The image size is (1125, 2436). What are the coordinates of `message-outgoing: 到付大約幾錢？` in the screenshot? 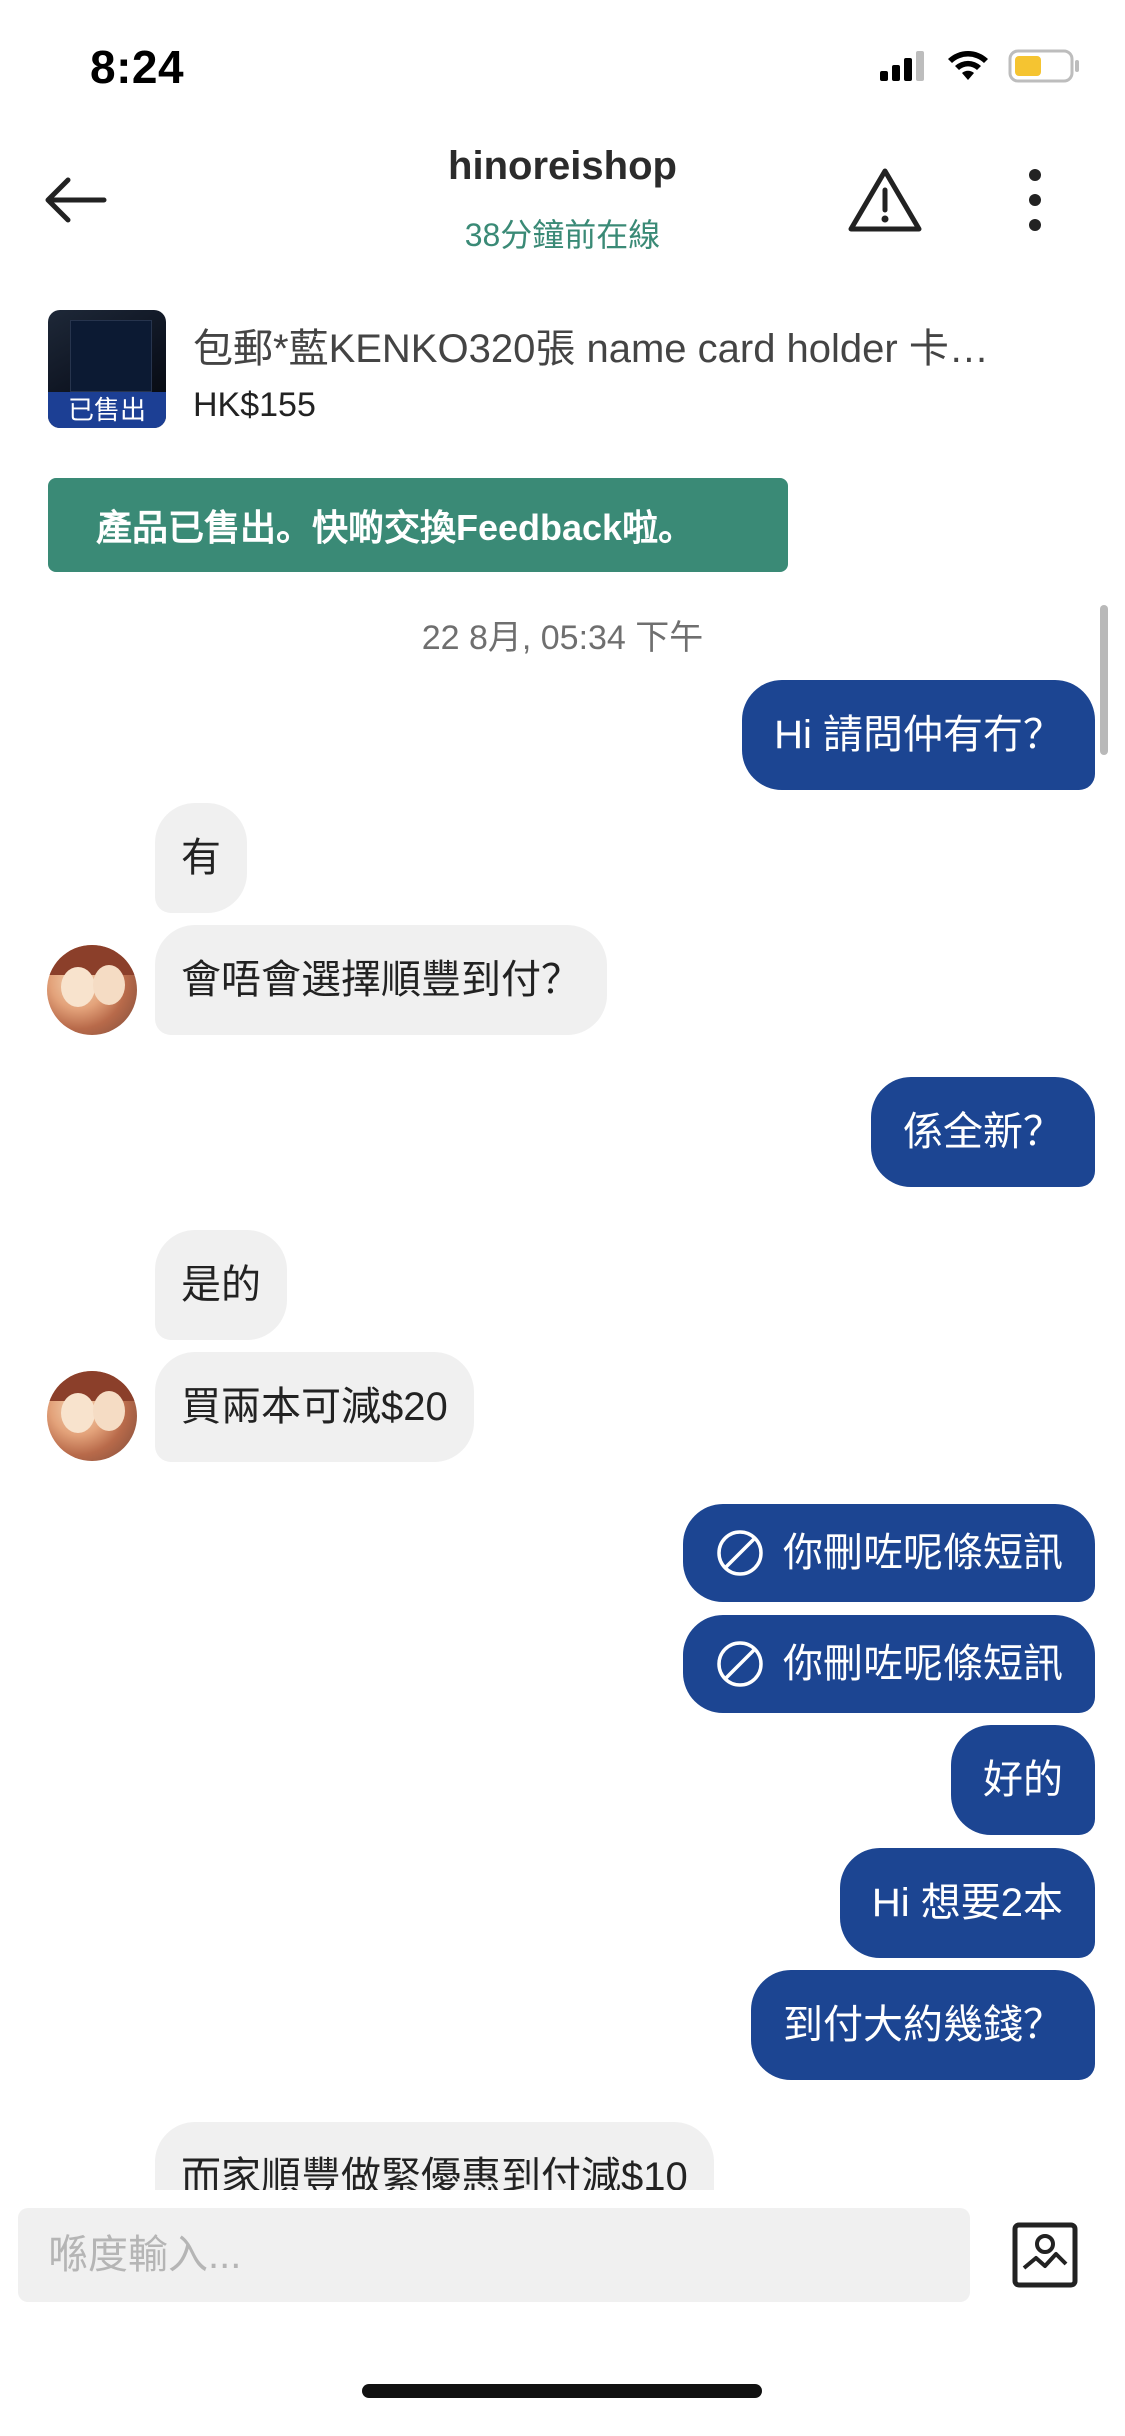 It's located at (923, 2025).